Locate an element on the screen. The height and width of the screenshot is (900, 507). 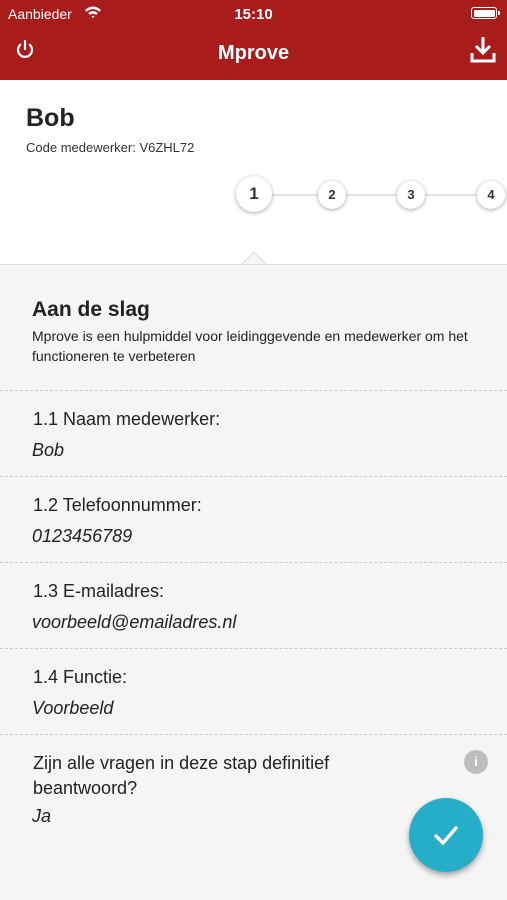
question-item: 1.3 E-mailadres: voorbeeld@emailadres.nl is located at coordinates (253, 605).